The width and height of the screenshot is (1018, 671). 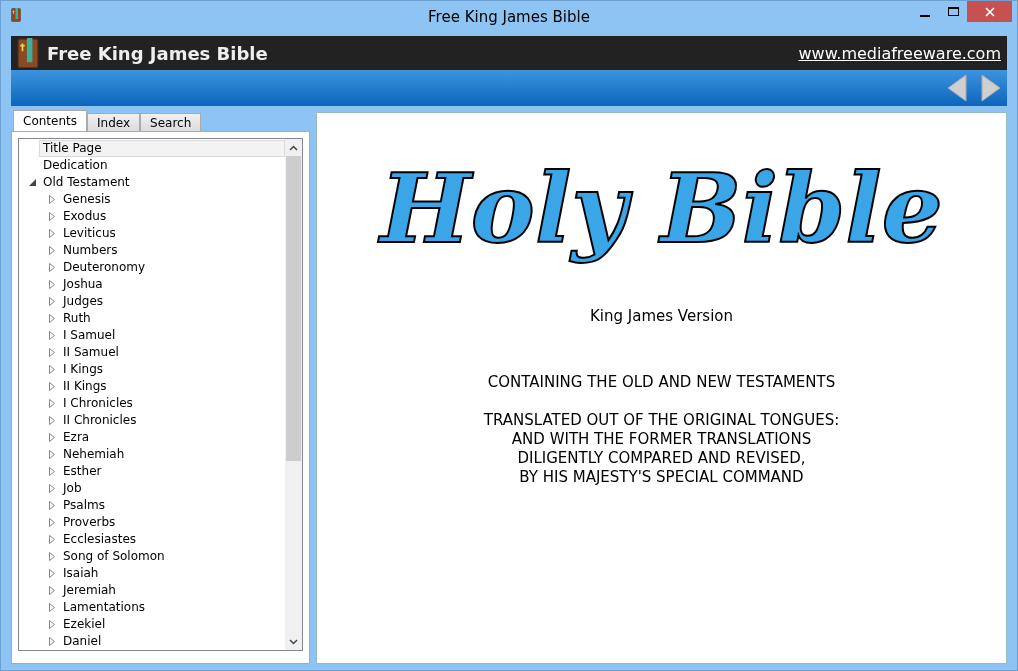 What do you see at coordinates (83, 369) in the screenshot?
I see `tree-item: I Kings` at bounding box center [83, 369].